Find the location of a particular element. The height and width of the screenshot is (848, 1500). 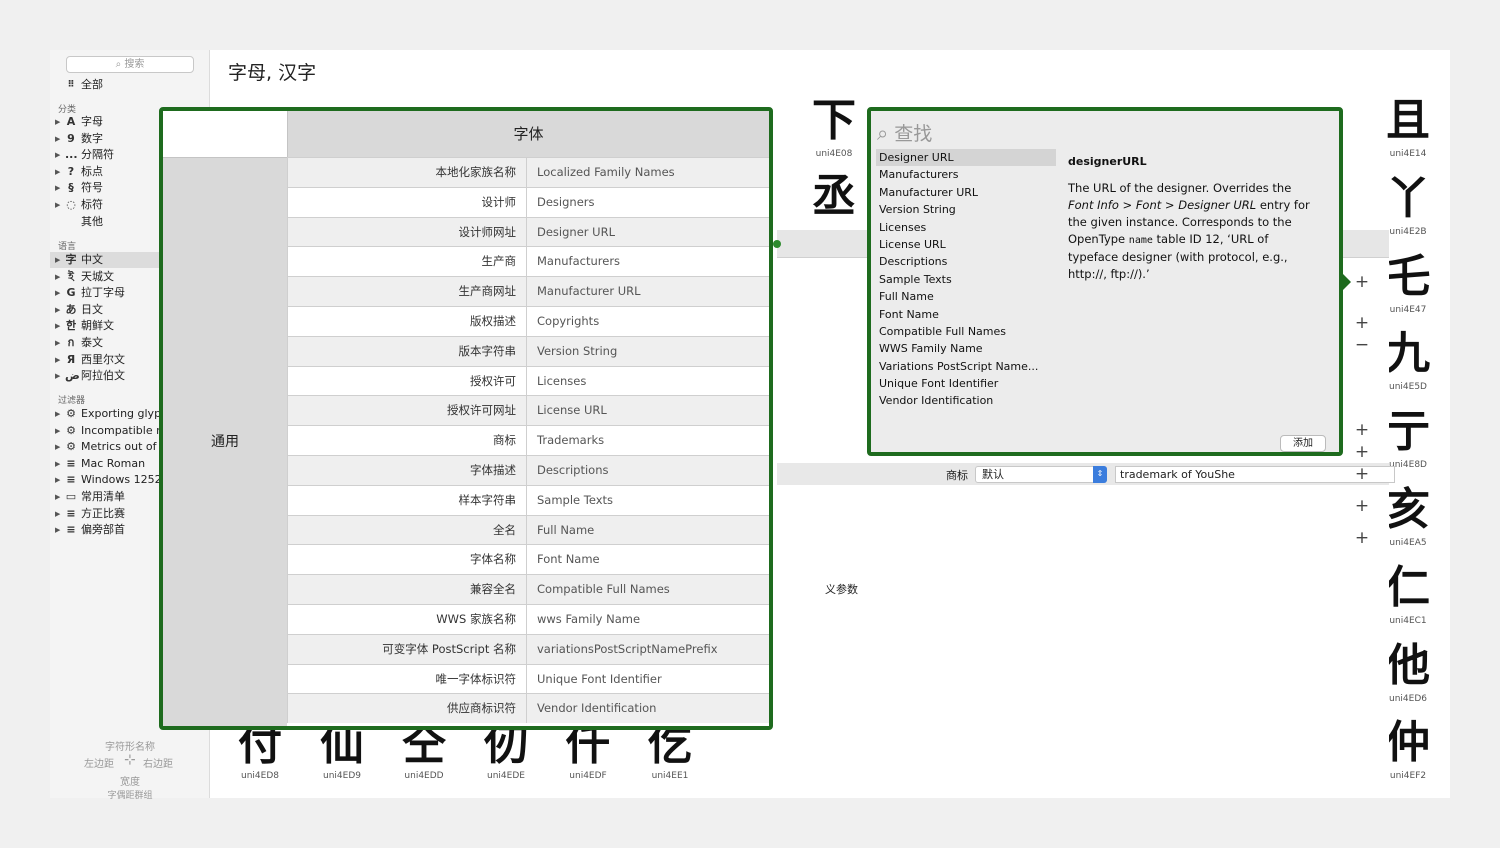

category-icon: ⚙ is located at coordinates (71, 430).